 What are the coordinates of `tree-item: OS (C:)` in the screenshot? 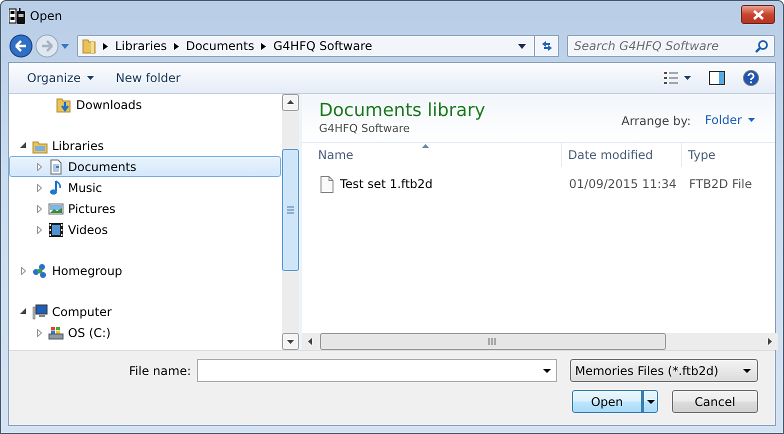 It's located at (145, 332).